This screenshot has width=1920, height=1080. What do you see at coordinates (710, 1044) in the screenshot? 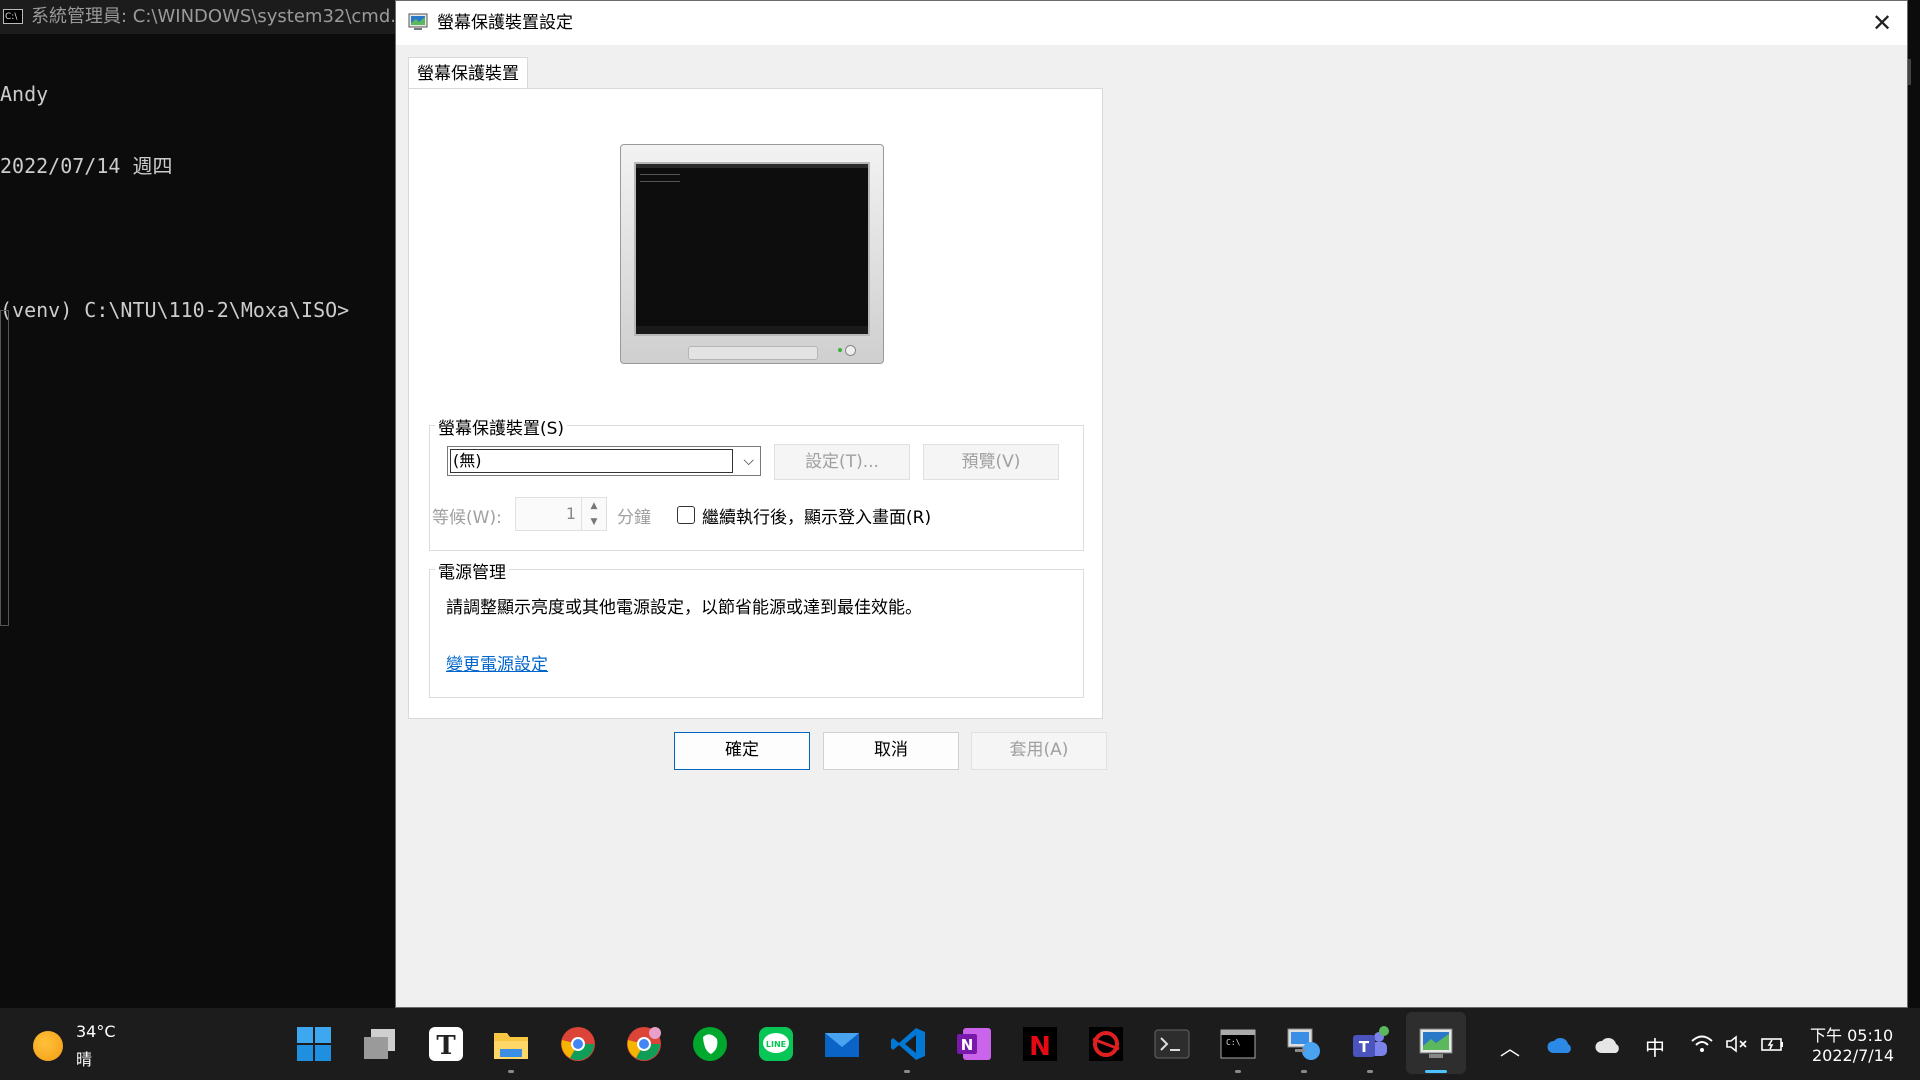
I see `evernote-icon` at bounding box center [710, 1044].